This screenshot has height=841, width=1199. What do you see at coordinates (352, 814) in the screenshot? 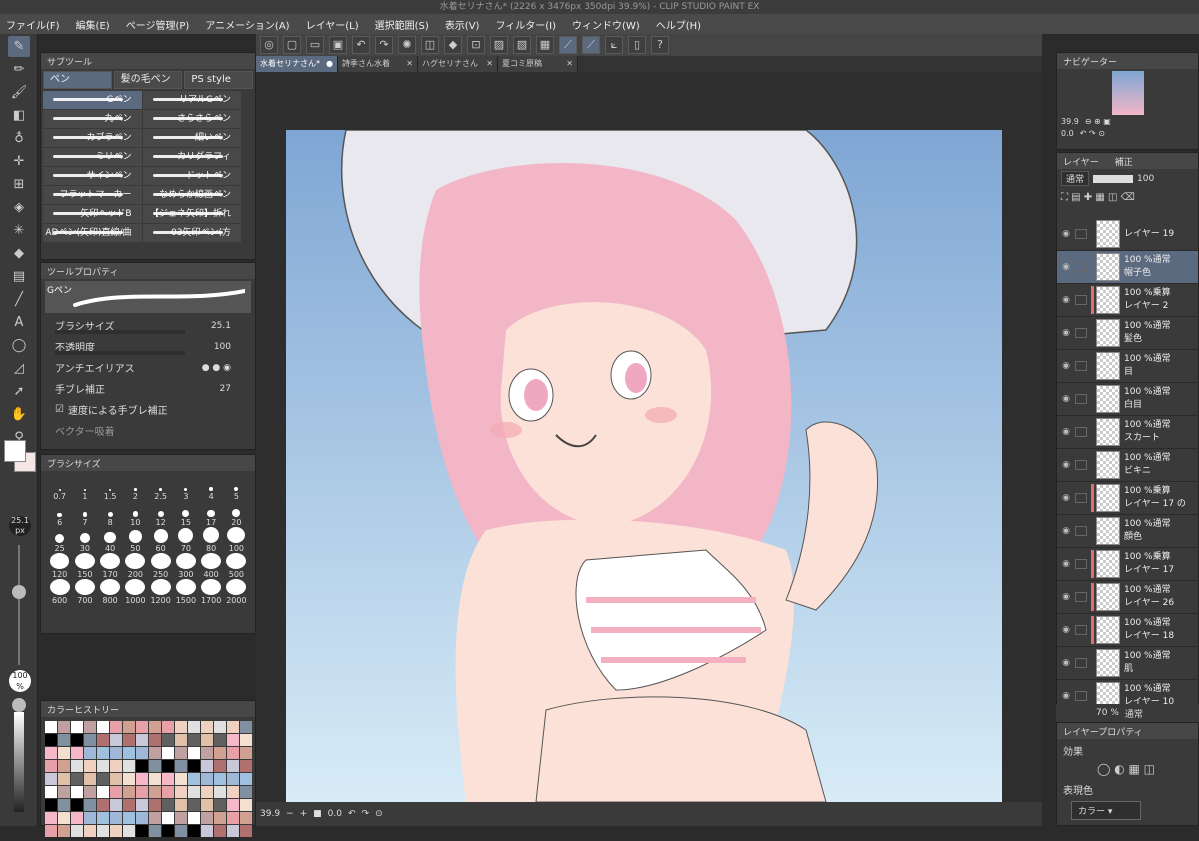
I see `rotate-left-icon: ↶` at bounding box center [352, 814].